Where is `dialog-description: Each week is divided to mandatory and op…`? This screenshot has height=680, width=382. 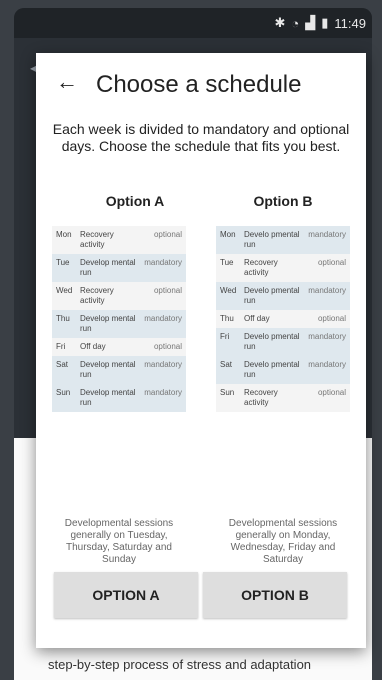
dialog-description: Each week is divided to mandatory and op… is located at coordinates (201, 137).